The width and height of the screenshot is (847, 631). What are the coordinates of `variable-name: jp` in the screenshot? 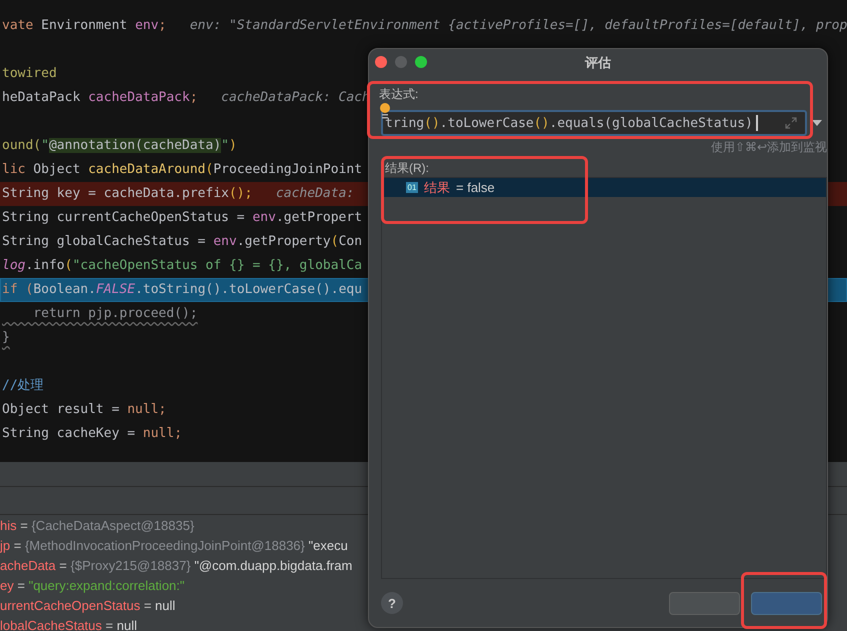 It's located at (5, 545).